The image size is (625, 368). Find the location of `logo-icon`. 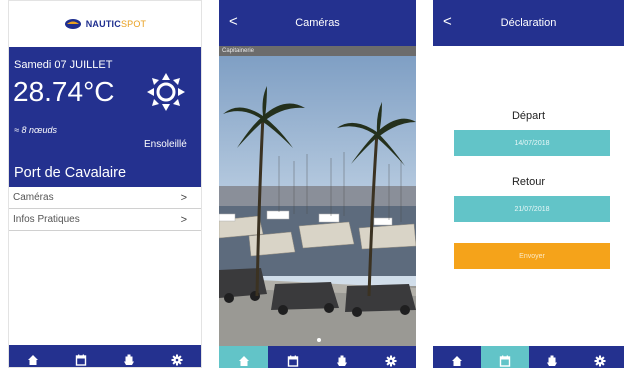

logo-icon is located at coordinates (72, 24).